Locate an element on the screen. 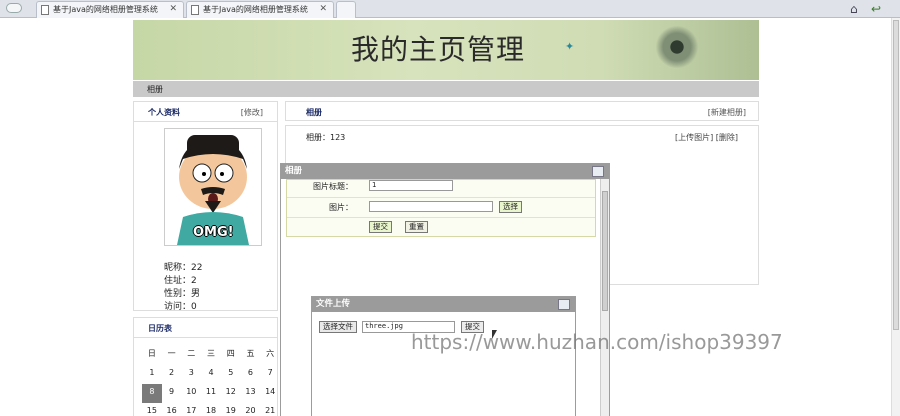  calendar-week: 1 2 3 4 5 6 7 is located at coordinates (211, 374).